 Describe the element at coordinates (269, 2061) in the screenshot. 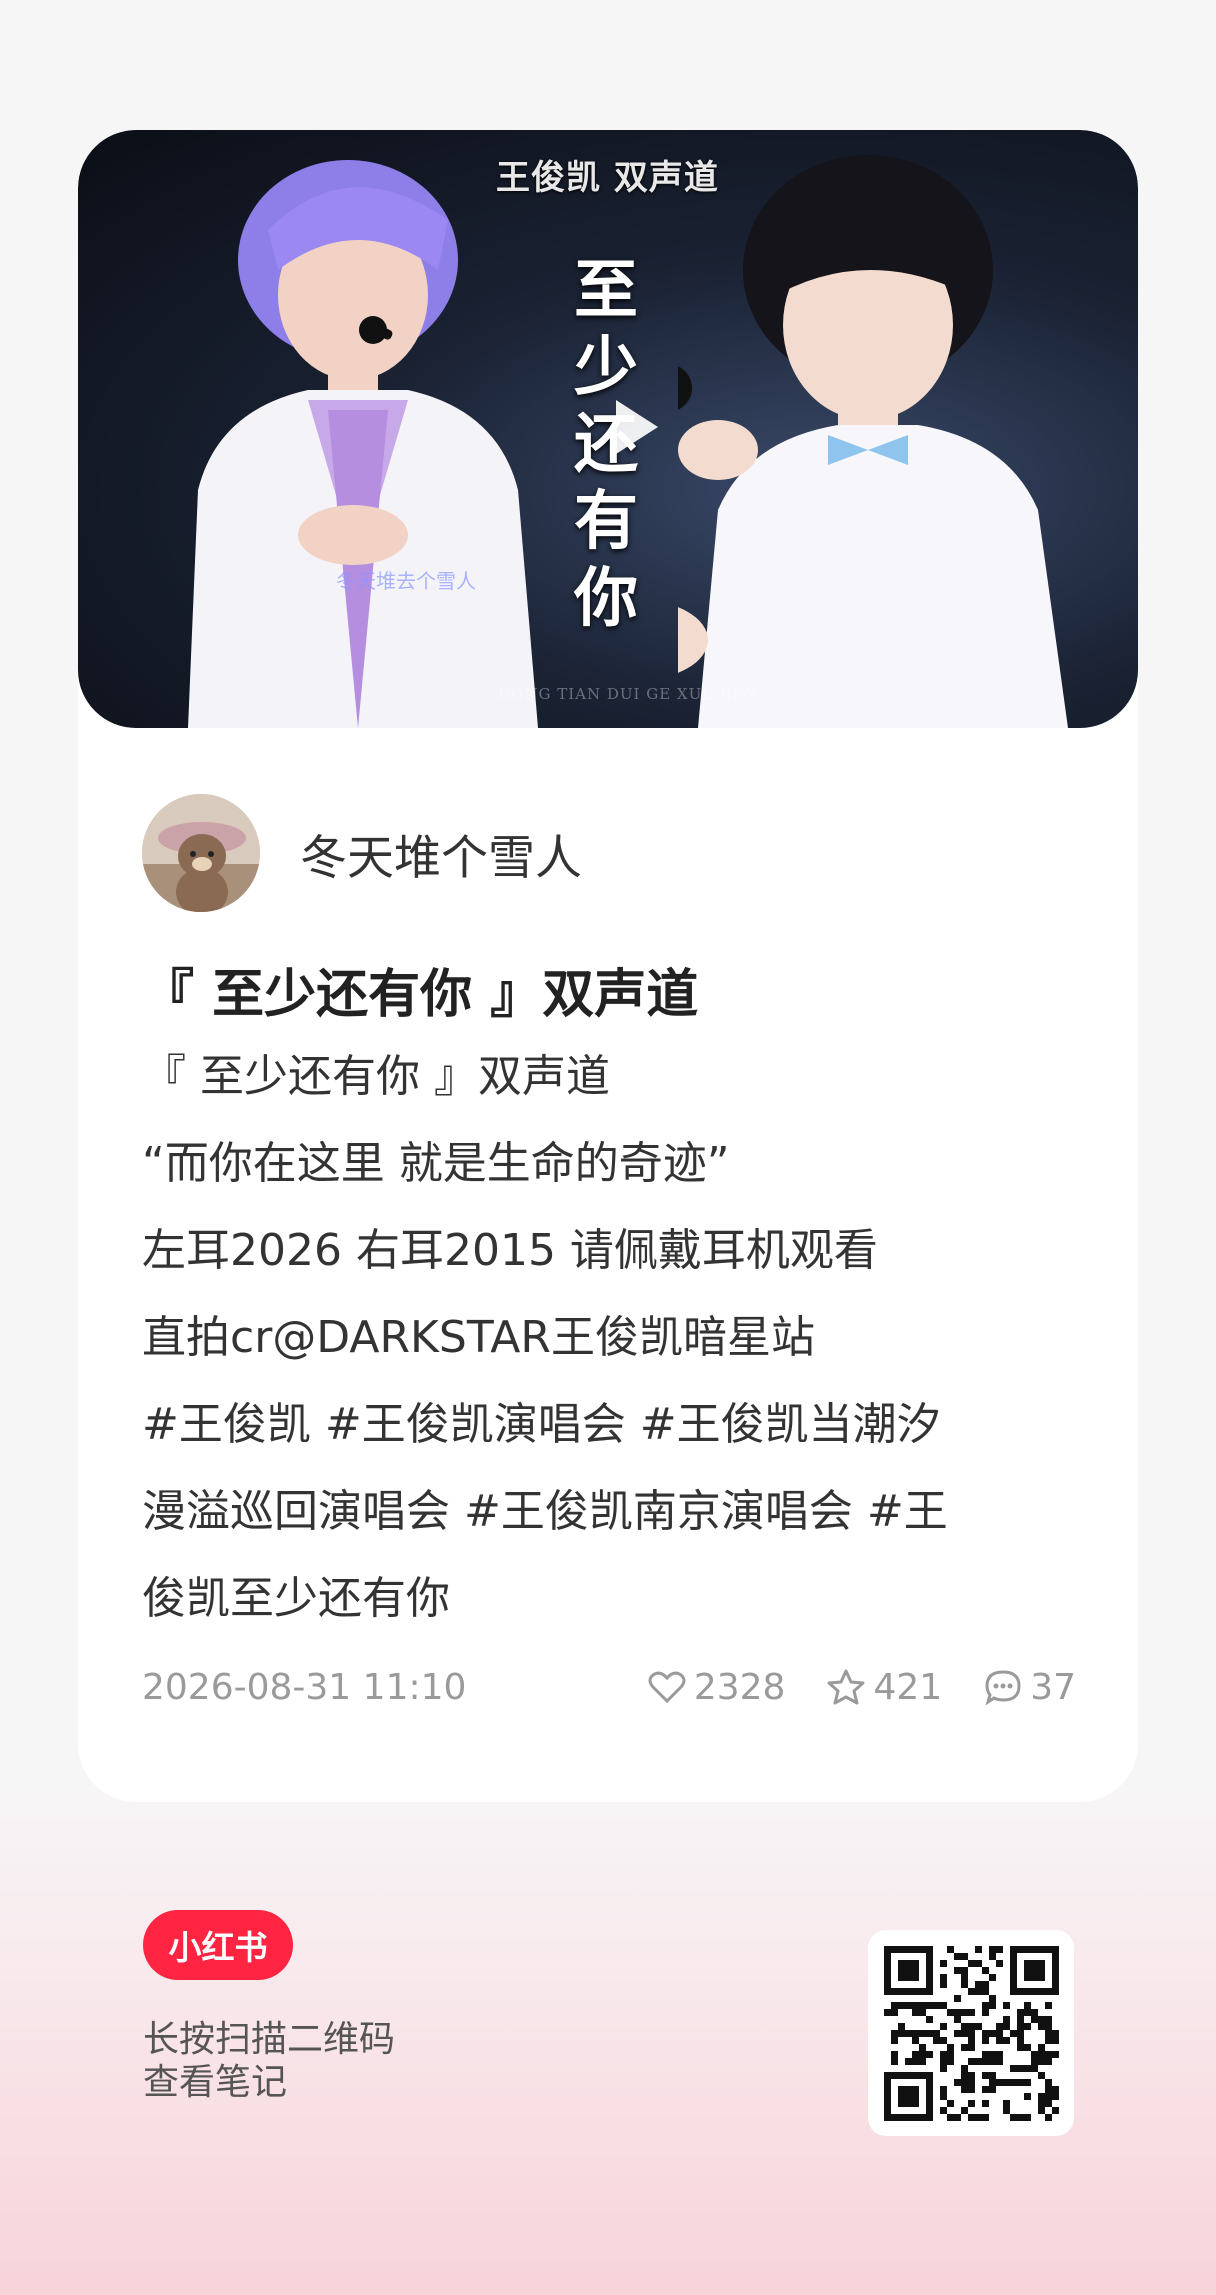

I see `scan-instructions: 长按扫描二维码 查看笔记` at that location.